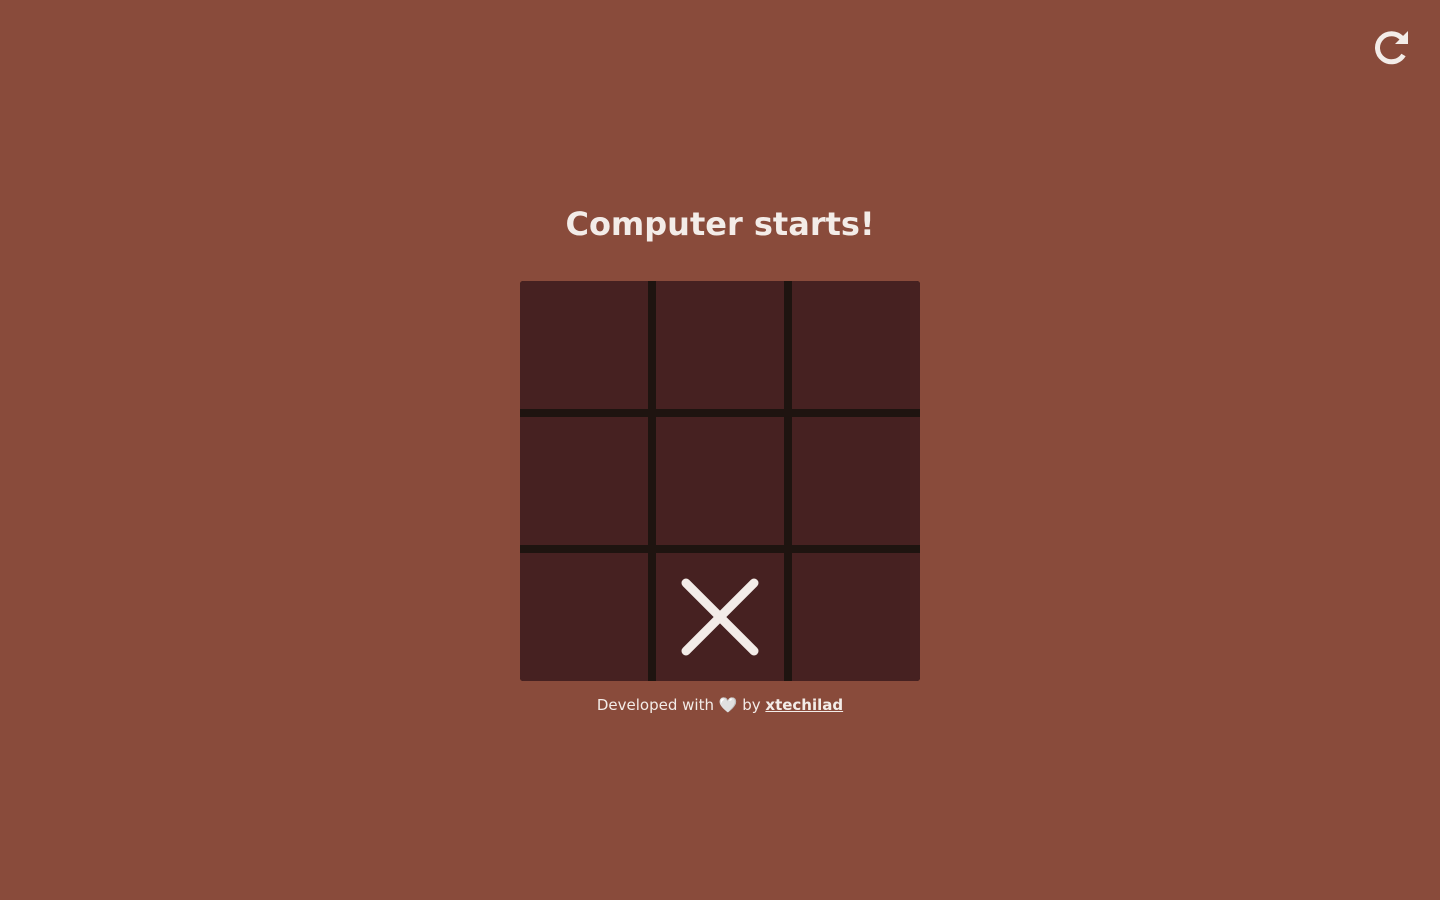 Image resolution: width=1440 pixels, height=900 pixels. I want to click on x-mark-icon, so click(720, 617).